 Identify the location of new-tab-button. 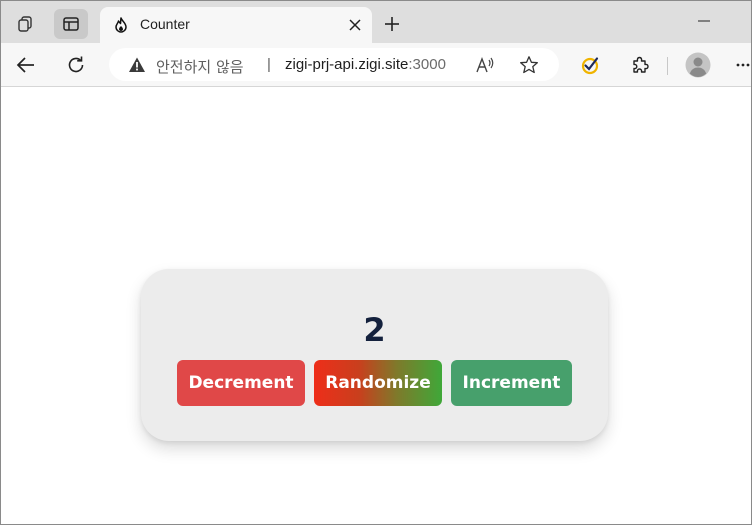
(392, 24).